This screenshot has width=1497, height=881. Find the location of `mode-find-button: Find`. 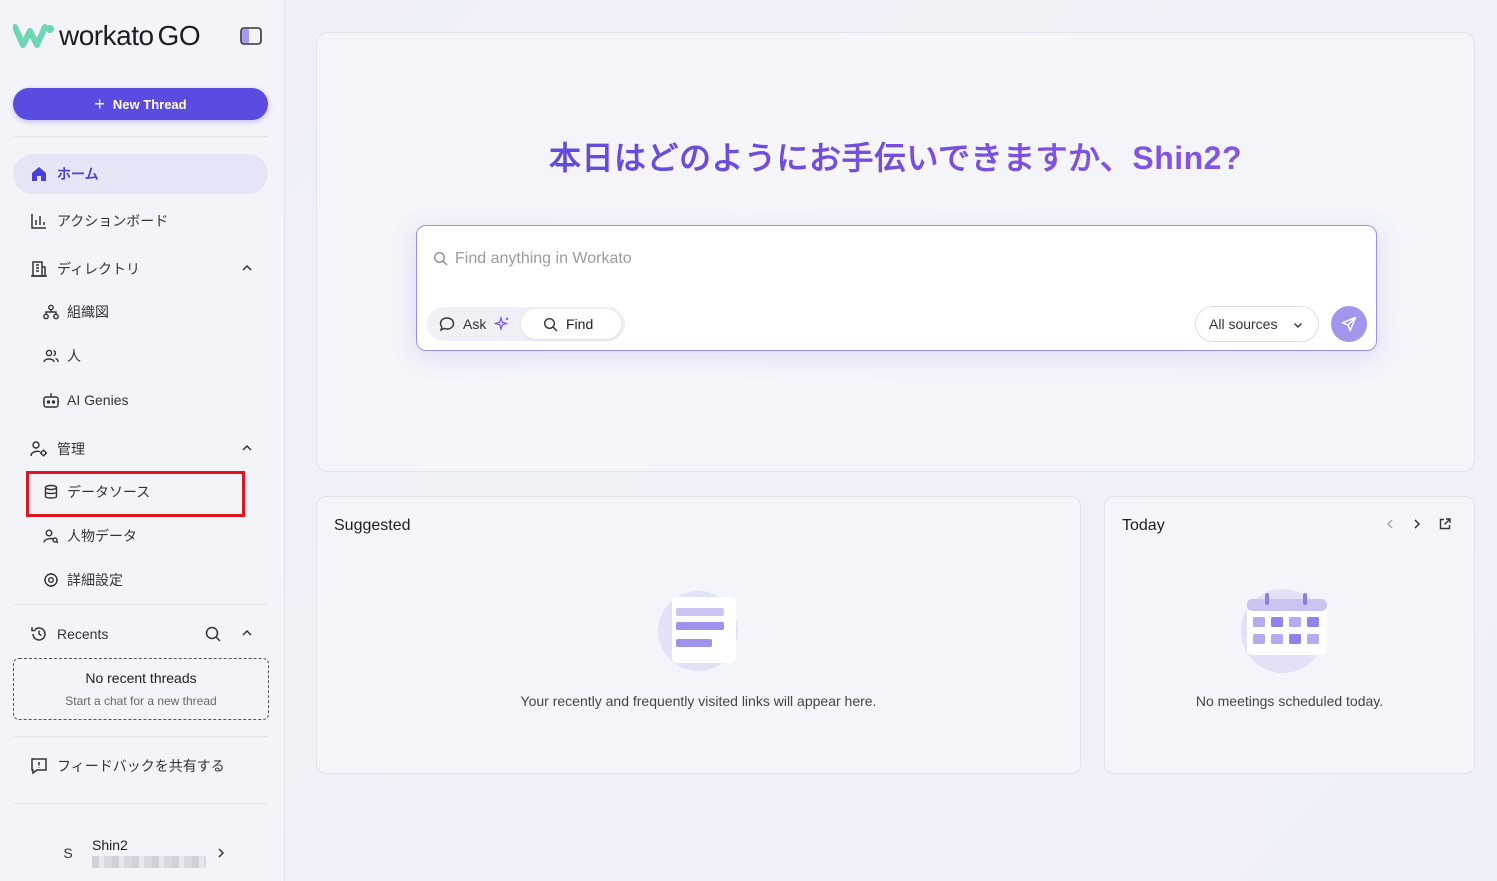

mode-find-button: Find is located at coordinates (571, 324).